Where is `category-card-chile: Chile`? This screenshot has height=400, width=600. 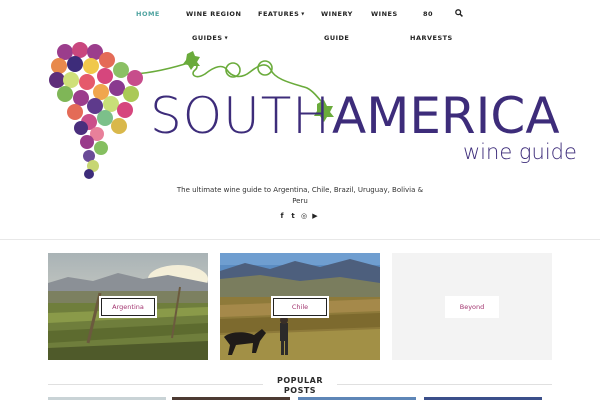
category-card-chile: Chile is located at coordinates (300, 306).